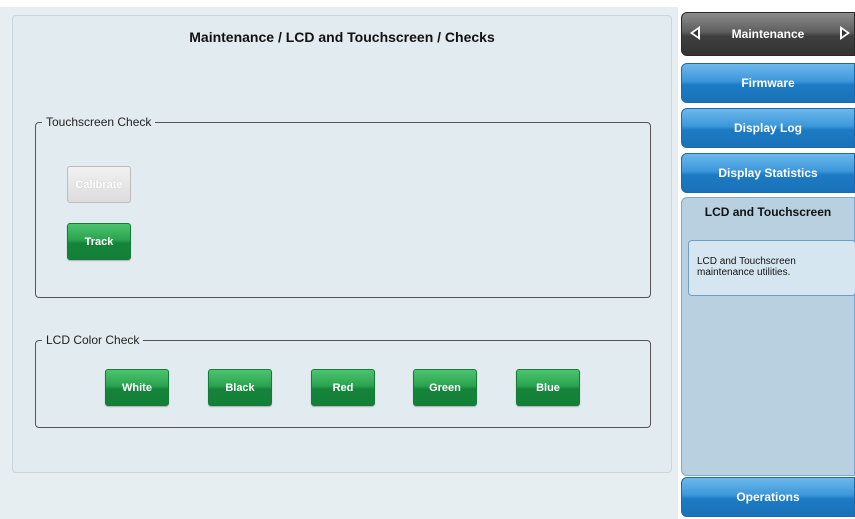 The height and width of the screenshot is (519, 855). What do you see at coordinates (845, 33) in the screenshot?
I see `triangle-right-icon` at bounding box center [845, 33].